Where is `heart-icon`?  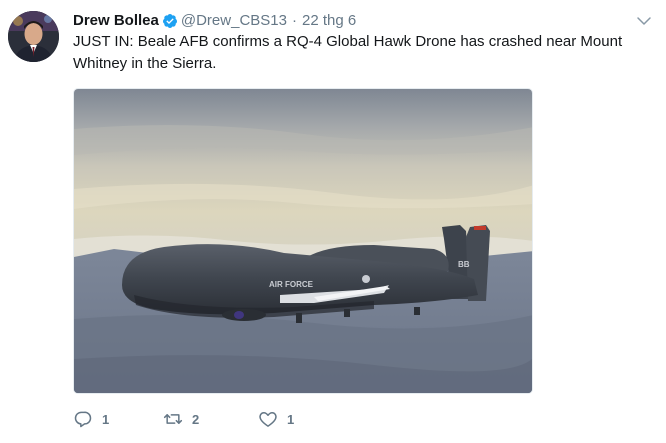
heart-icon is located at coordinates (268, 419).